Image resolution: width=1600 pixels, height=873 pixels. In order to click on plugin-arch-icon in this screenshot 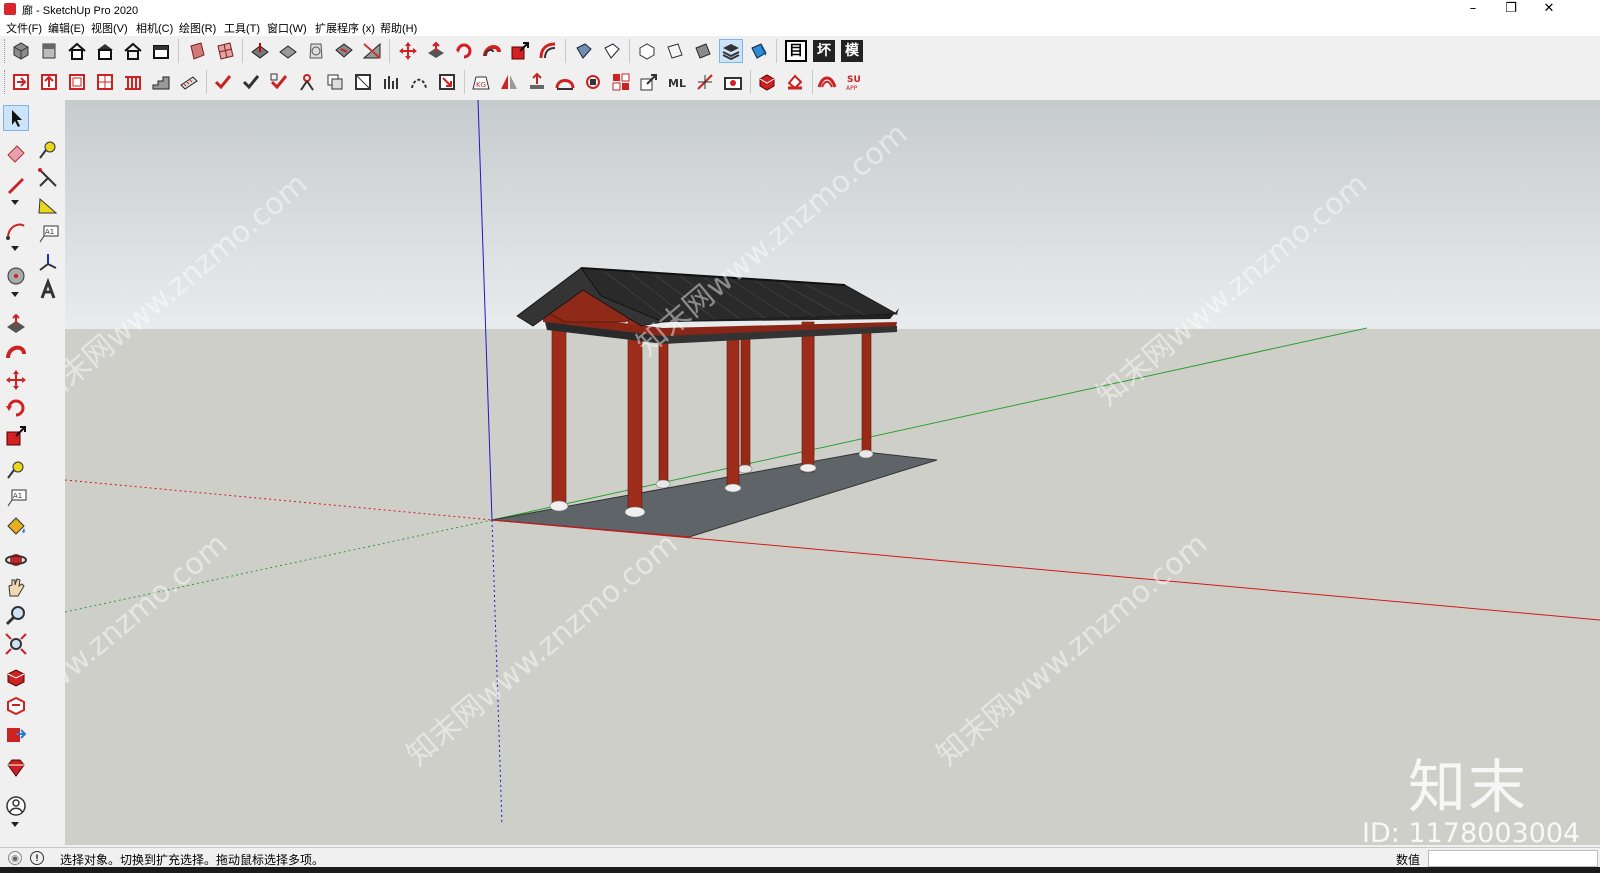, I will do `click(565, 82)`.